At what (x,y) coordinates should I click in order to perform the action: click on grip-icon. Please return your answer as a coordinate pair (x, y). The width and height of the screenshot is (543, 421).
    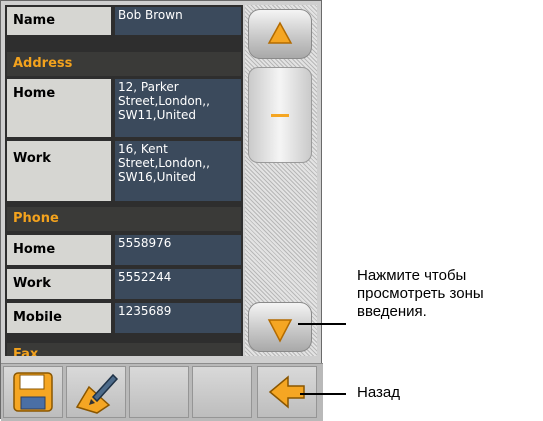
    Looking at the image, I should click on (280, 115).